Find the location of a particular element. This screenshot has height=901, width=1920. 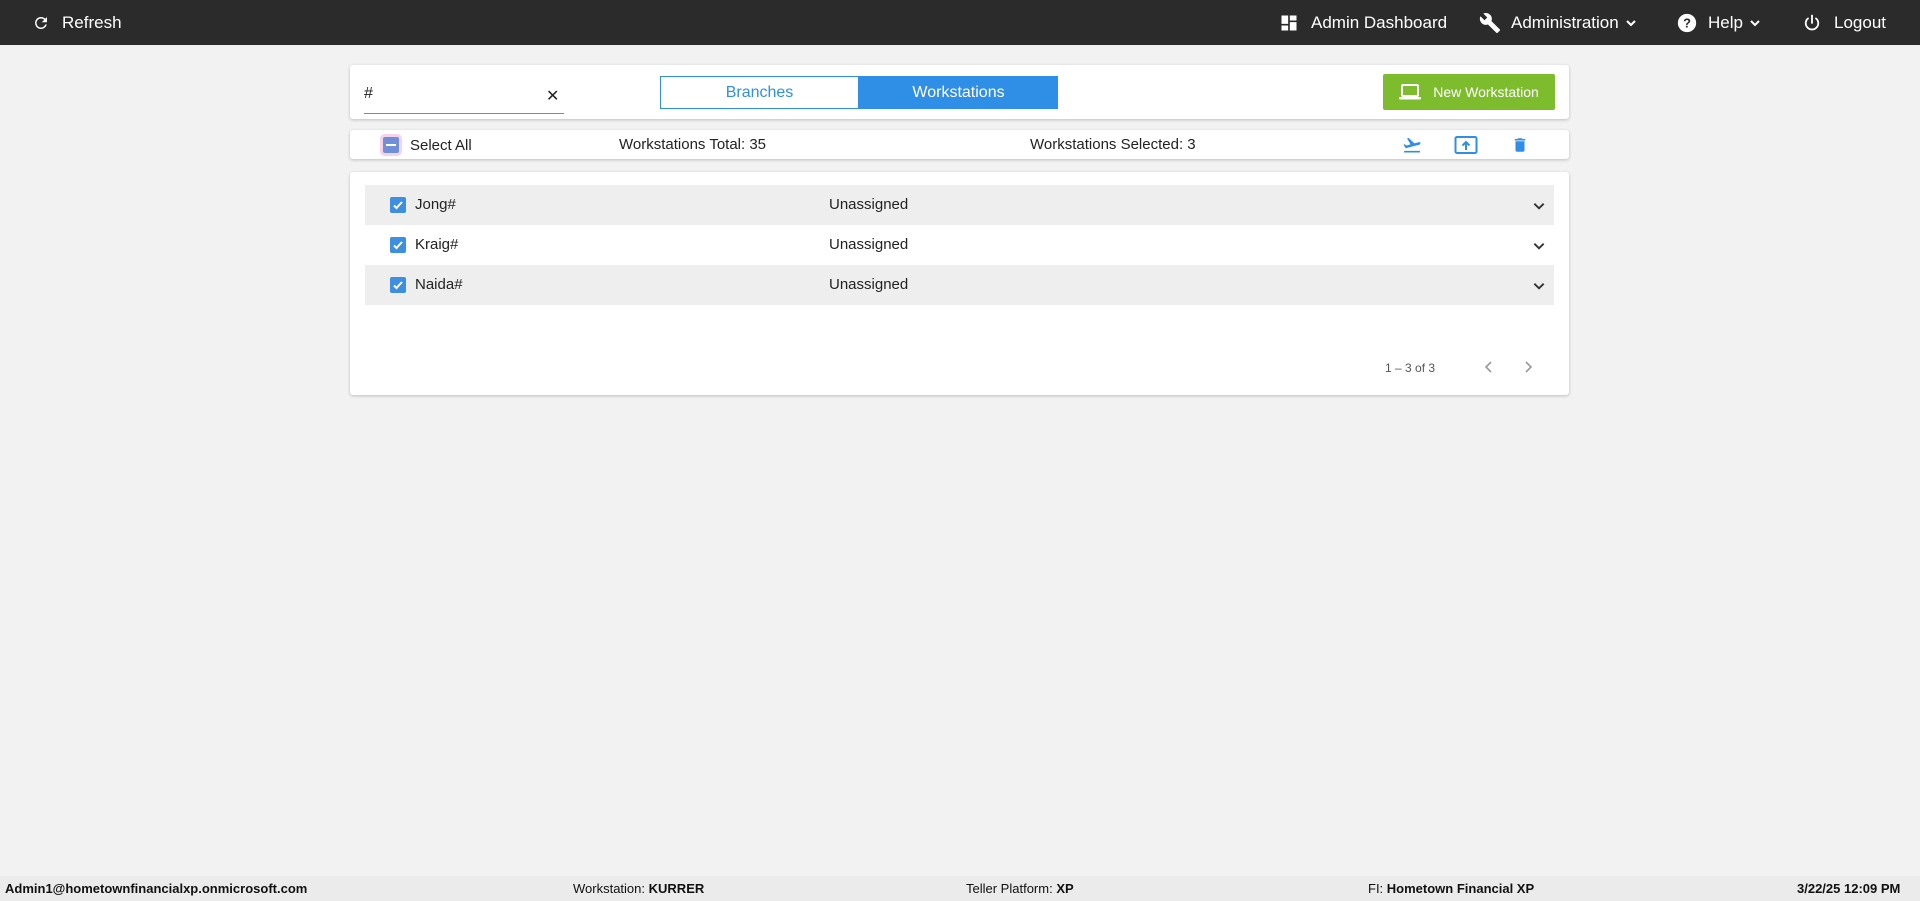

footer-fi-label: FI: is located at coordinates (1376, 888).